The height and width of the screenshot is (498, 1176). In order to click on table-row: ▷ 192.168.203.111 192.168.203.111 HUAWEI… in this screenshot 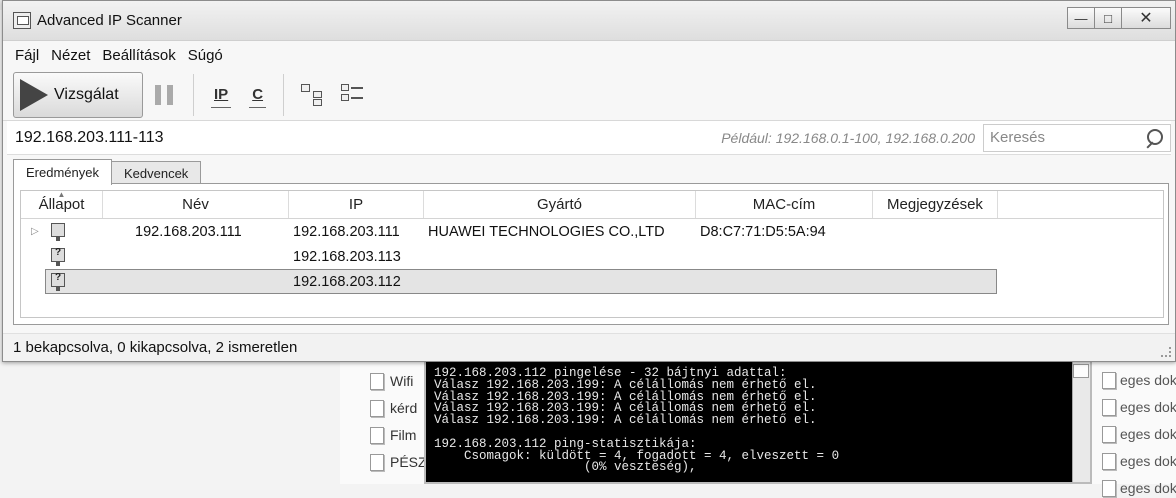, I will do `click(592, 231)`.